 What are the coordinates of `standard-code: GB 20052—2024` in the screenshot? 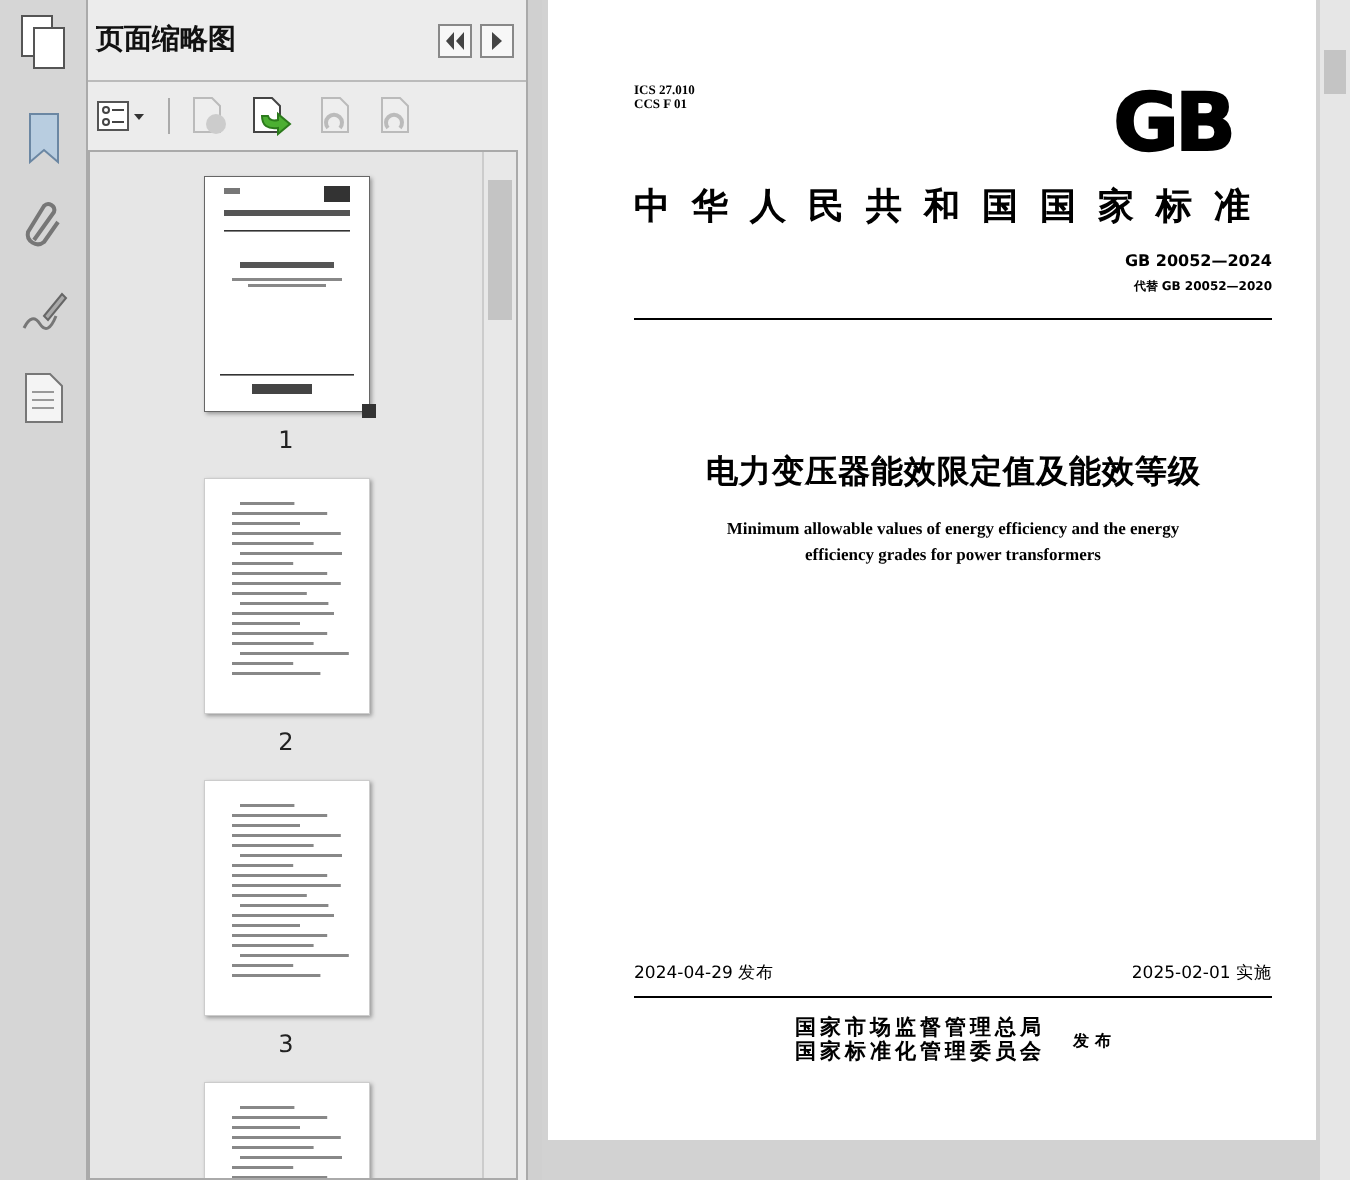 It's located at (1197, 261).